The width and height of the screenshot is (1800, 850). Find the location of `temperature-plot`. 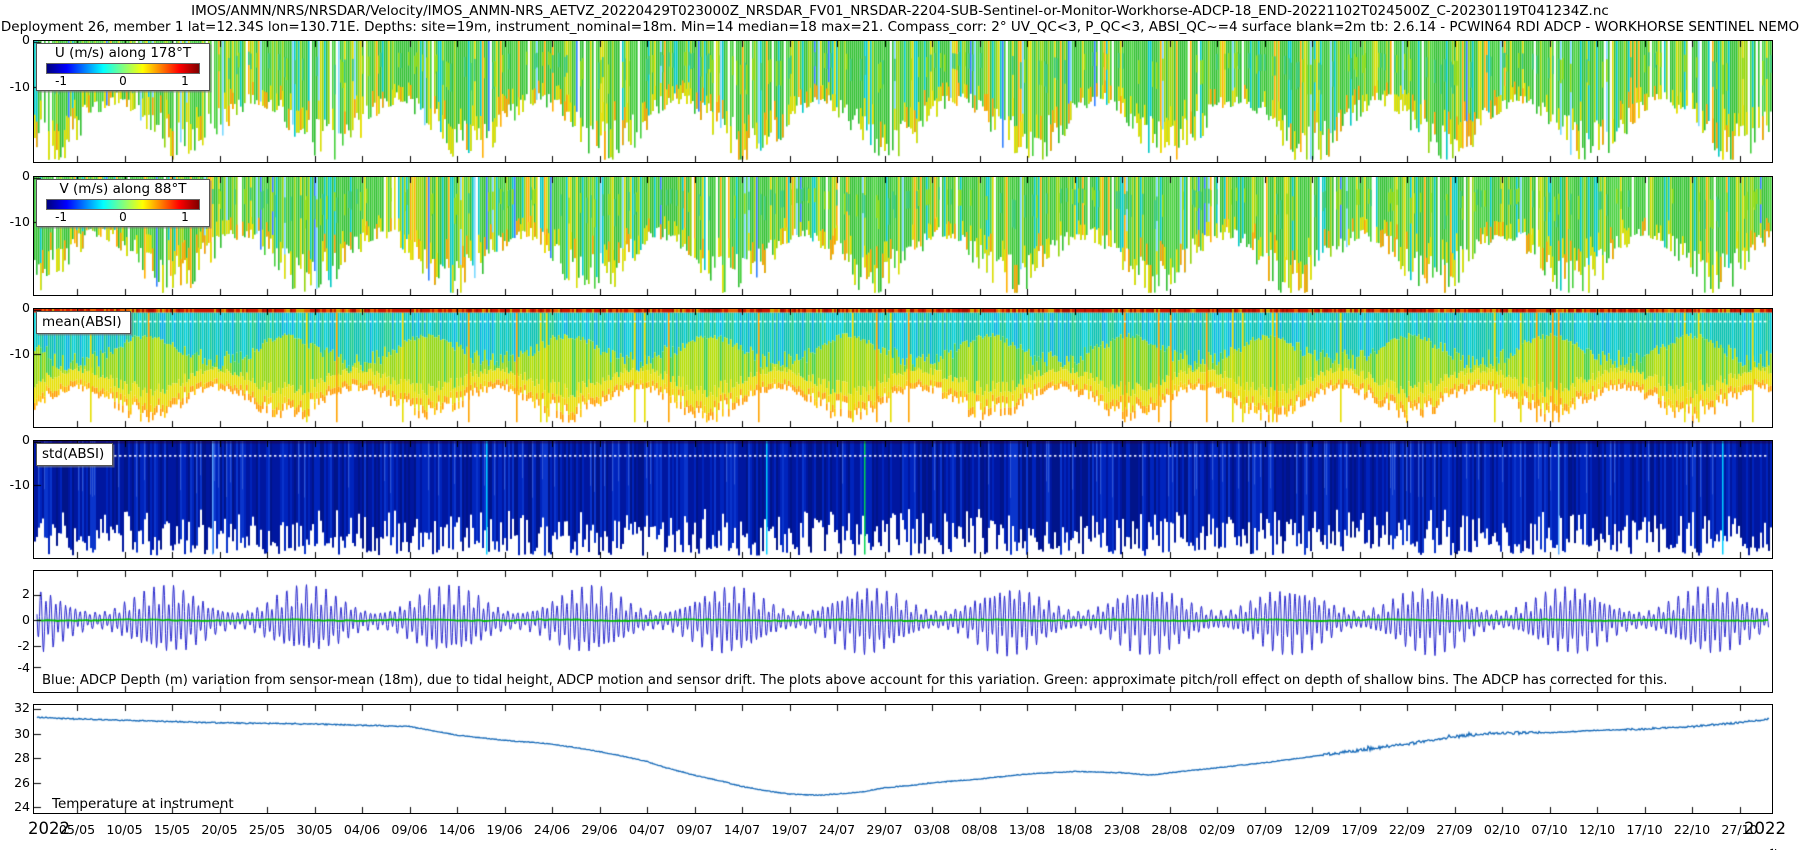

temperature-plot is located at coordinates (903, 759).